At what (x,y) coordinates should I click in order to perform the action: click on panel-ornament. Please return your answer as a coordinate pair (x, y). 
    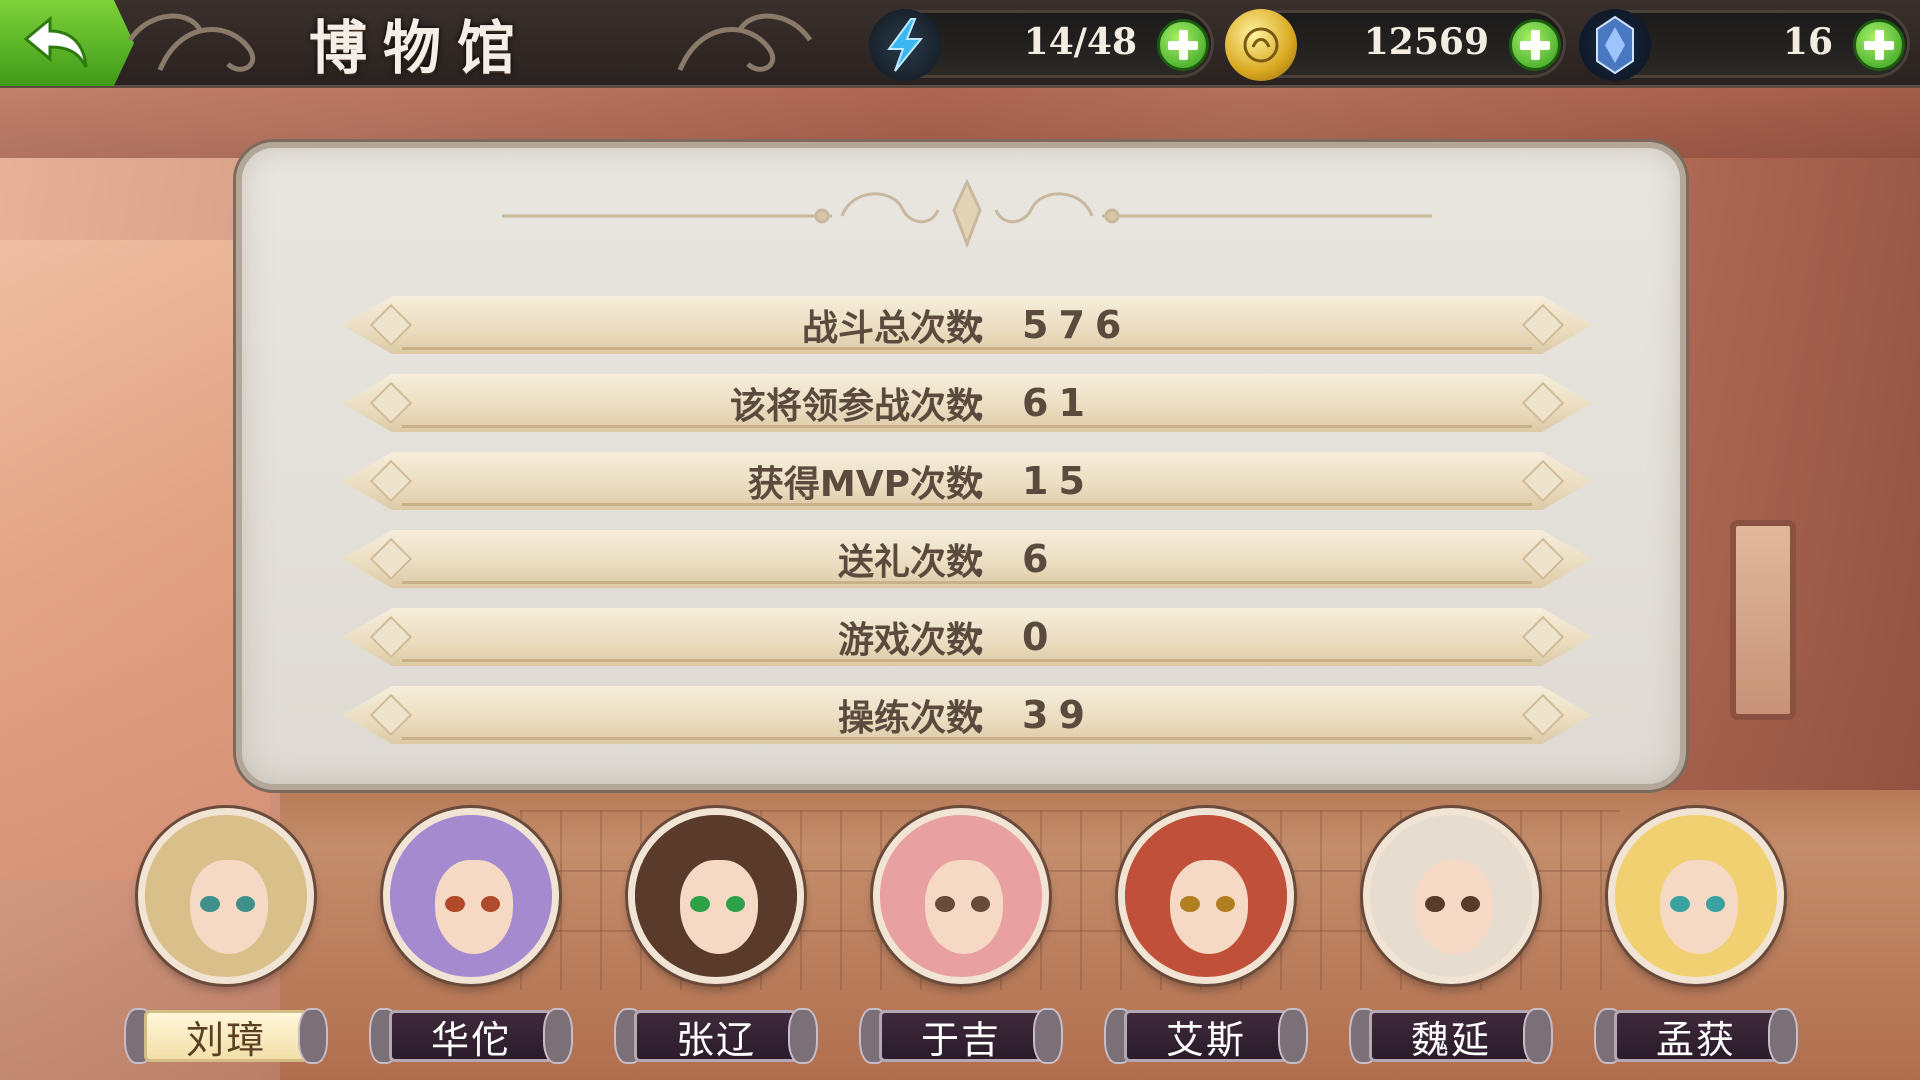
    Looking at the image, I should click on (967, 213).